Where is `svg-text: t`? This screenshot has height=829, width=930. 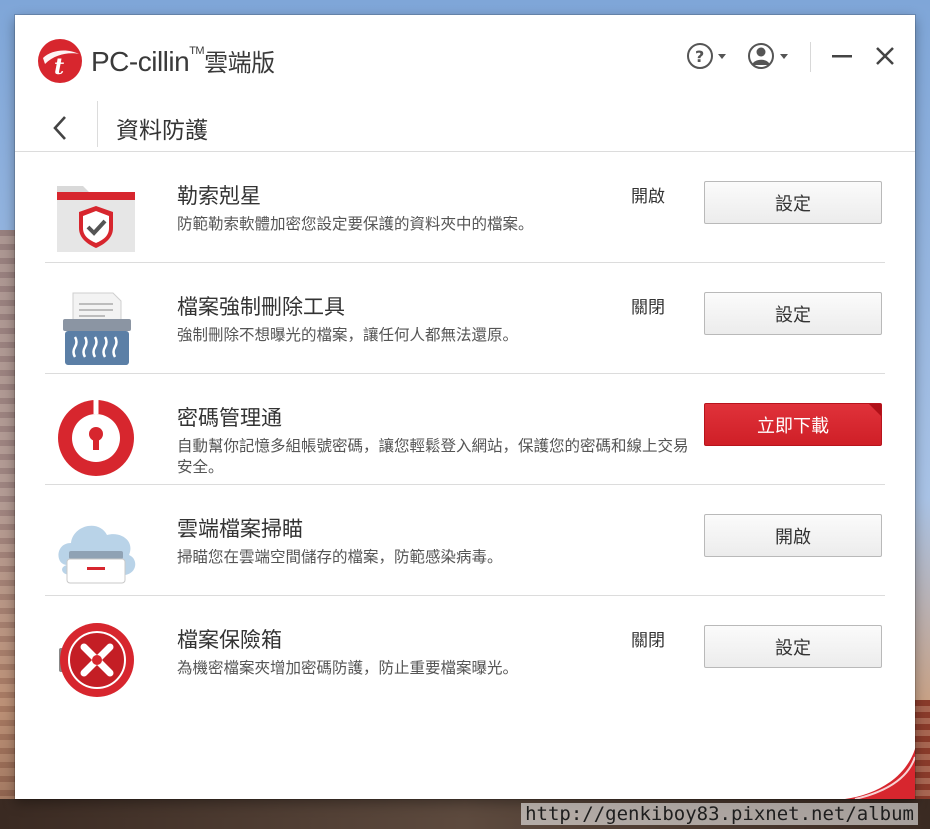 svg-text: t is located at coordinates (59, 67).